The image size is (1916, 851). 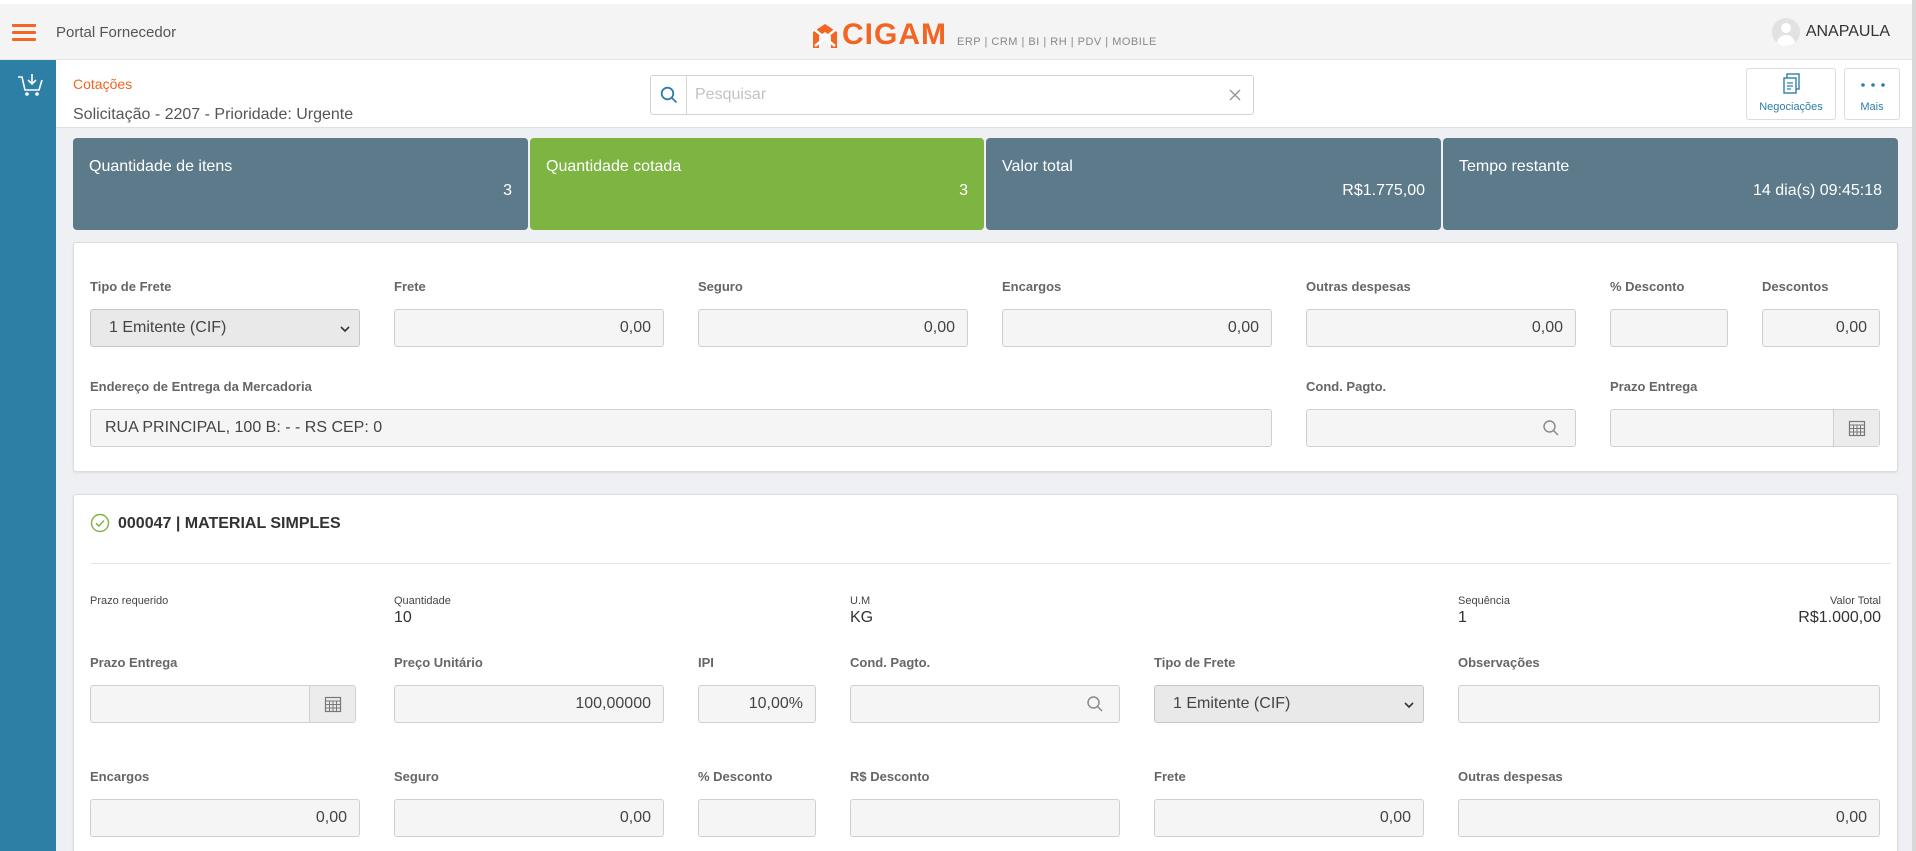 What do you see at coordinates (1289, 818) in the screenshot?
I see `item-frete-input: 0,00` at bounding box center [1289, 818].